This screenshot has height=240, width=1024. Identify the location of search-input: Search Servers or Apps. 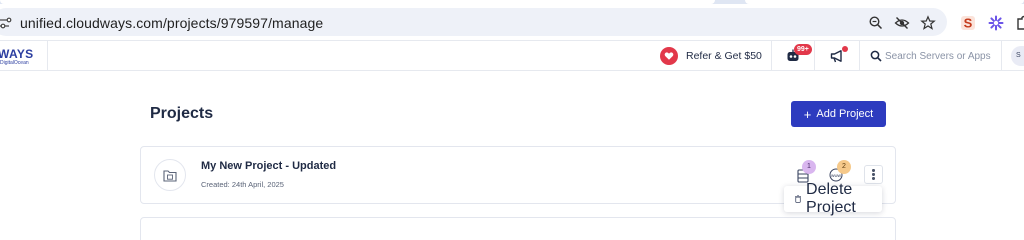
(938, 56).